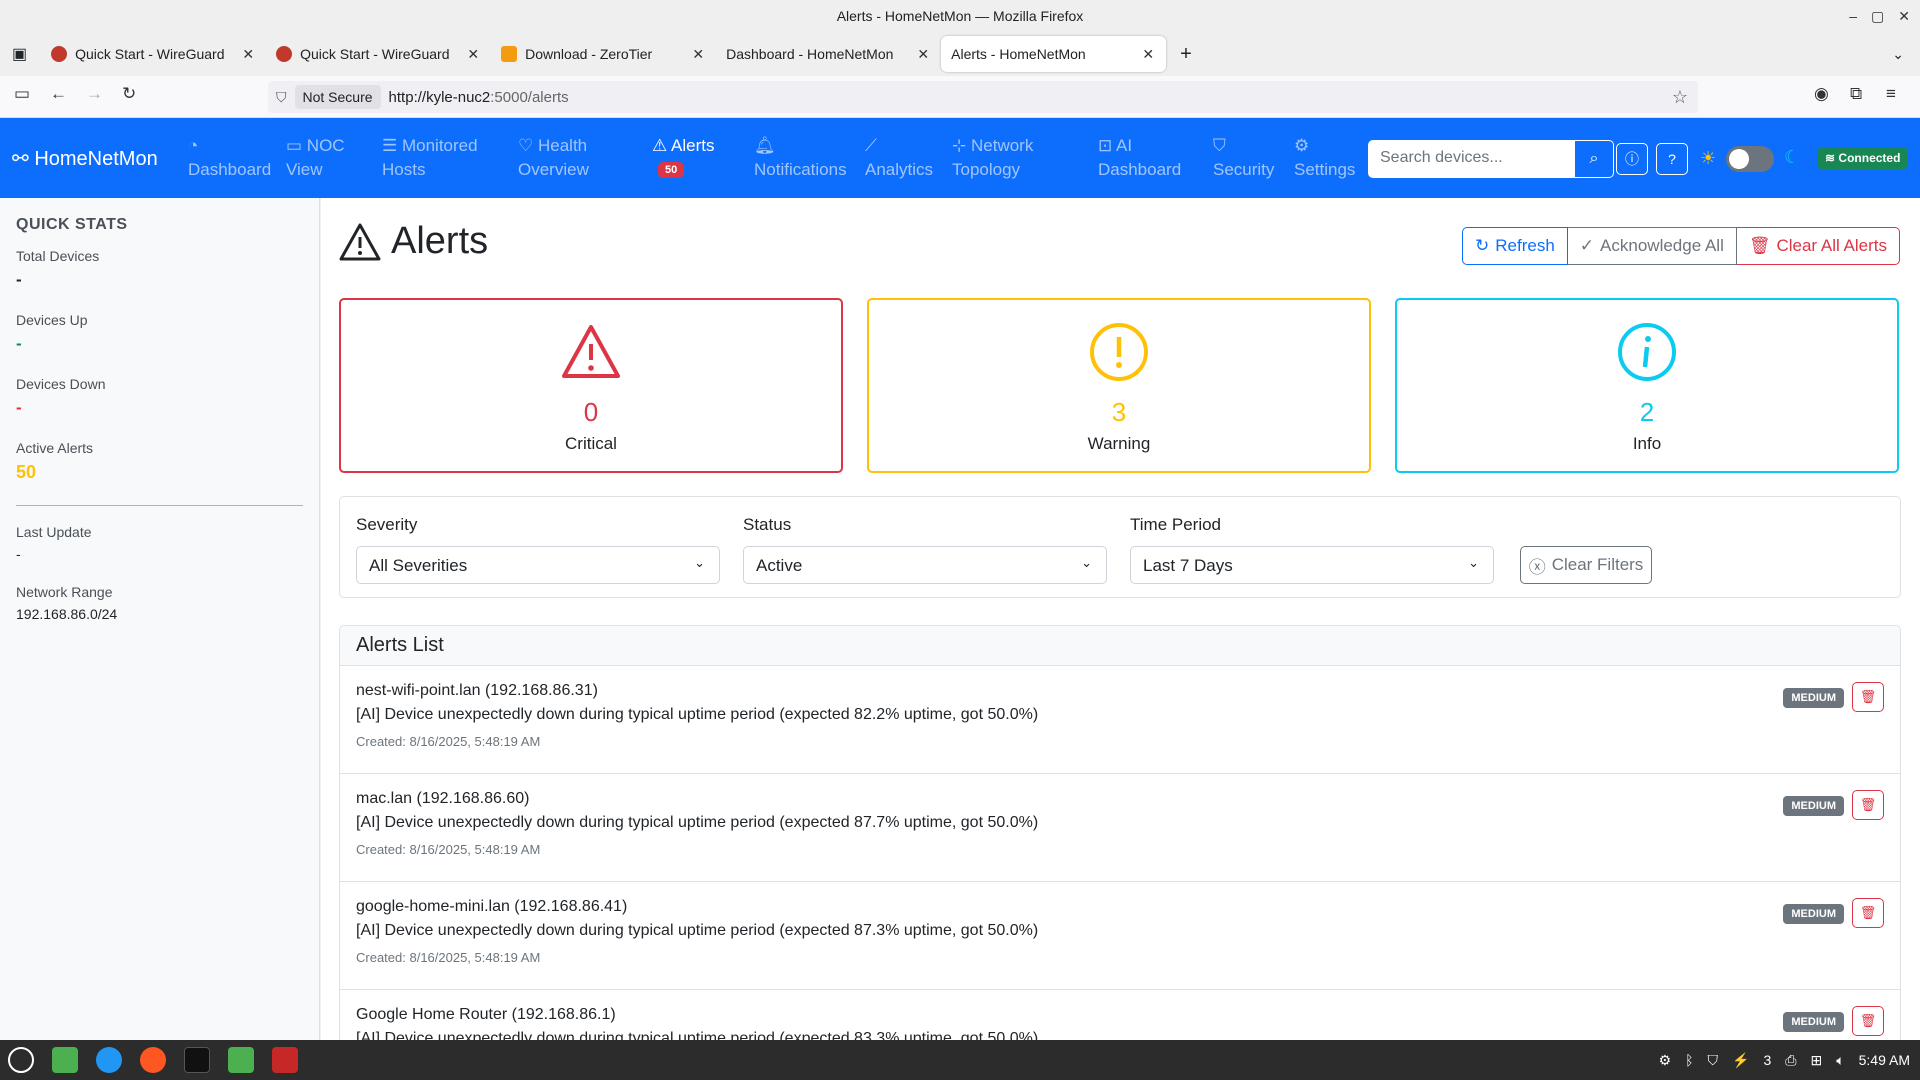 This screenshot has width=1920, height=1080. What do you see at coordinates (1672, 159) in the screenshot?
I see `help-button: ?` at bounding box center [1672, 159].